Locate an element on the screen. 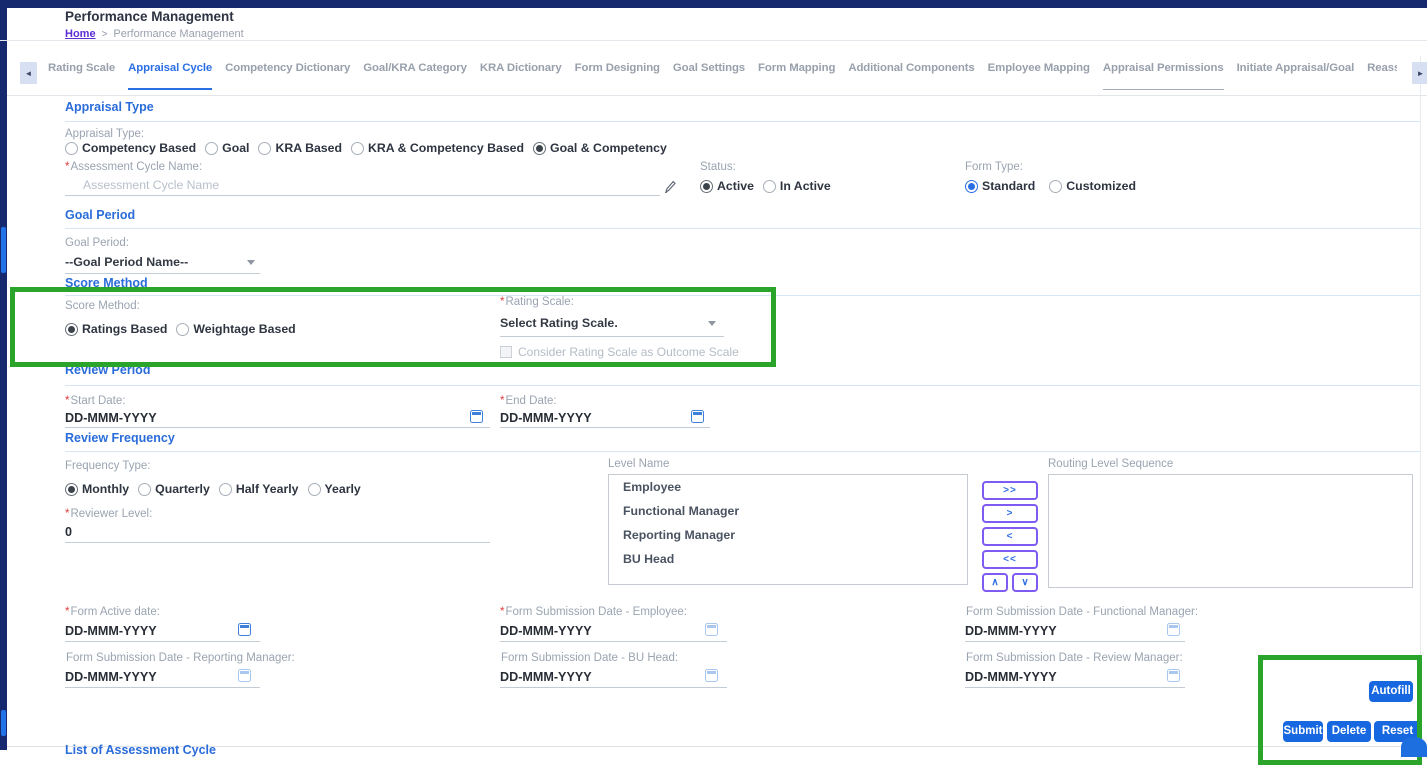 This screenshot has width=1427, height=765. tab-competency-dictionary: Competency Dictionary is located at coordinates (287, 67).